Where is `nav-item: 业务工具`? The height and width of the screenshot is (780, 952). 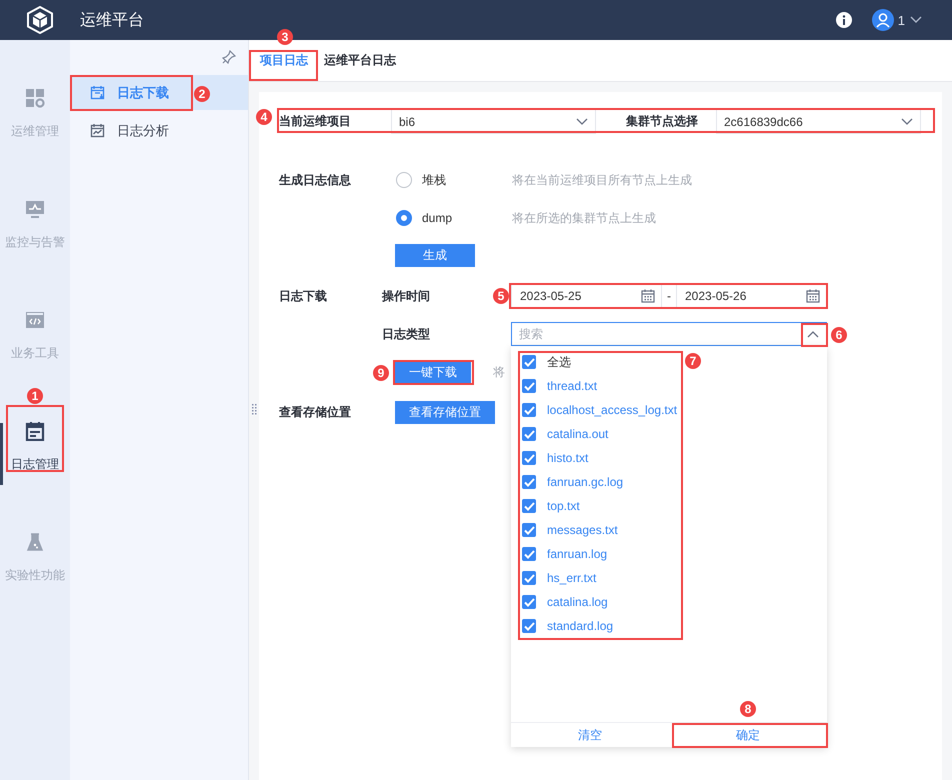 nav-item: 业务工具 is located at coordinates (35, 336).